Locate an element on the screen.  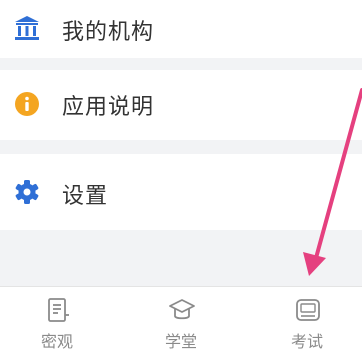
gear-icon is located at coordinates (27, 192).